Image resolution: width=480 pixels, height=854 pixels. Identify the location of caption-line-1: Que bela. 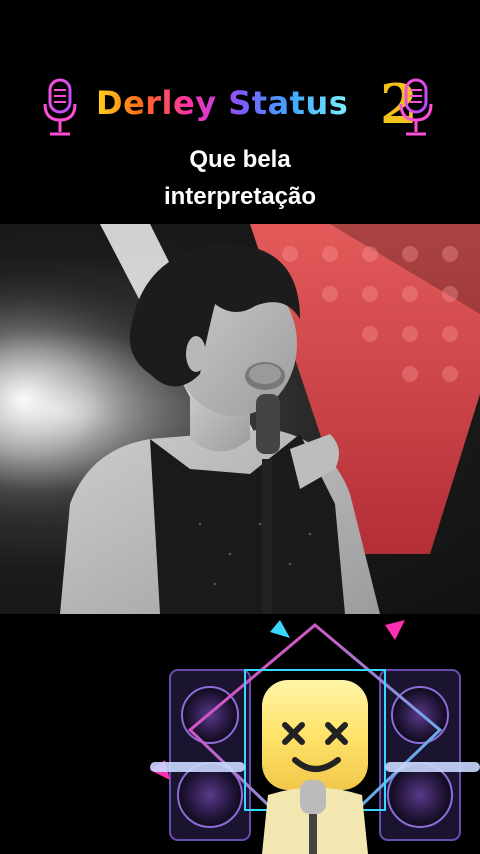
(240, 159).